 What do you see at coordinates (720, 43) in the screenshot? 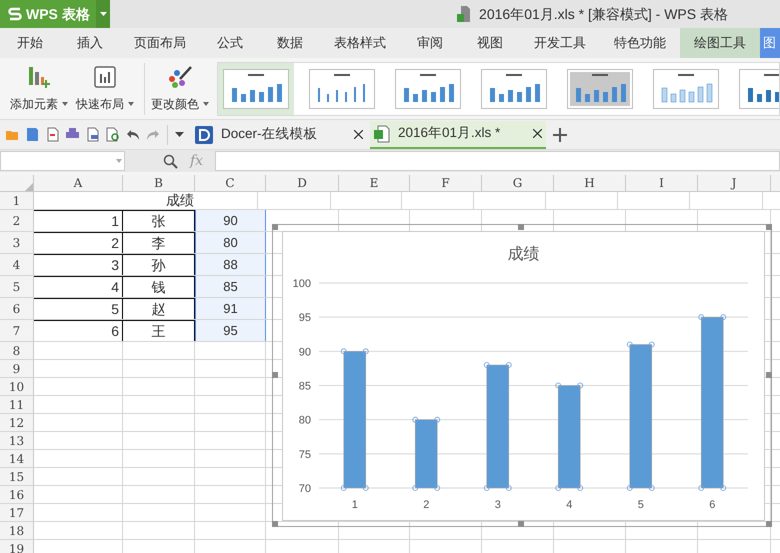
I see `menu-tab: 绘图工具` at bounding box center [720, 43].